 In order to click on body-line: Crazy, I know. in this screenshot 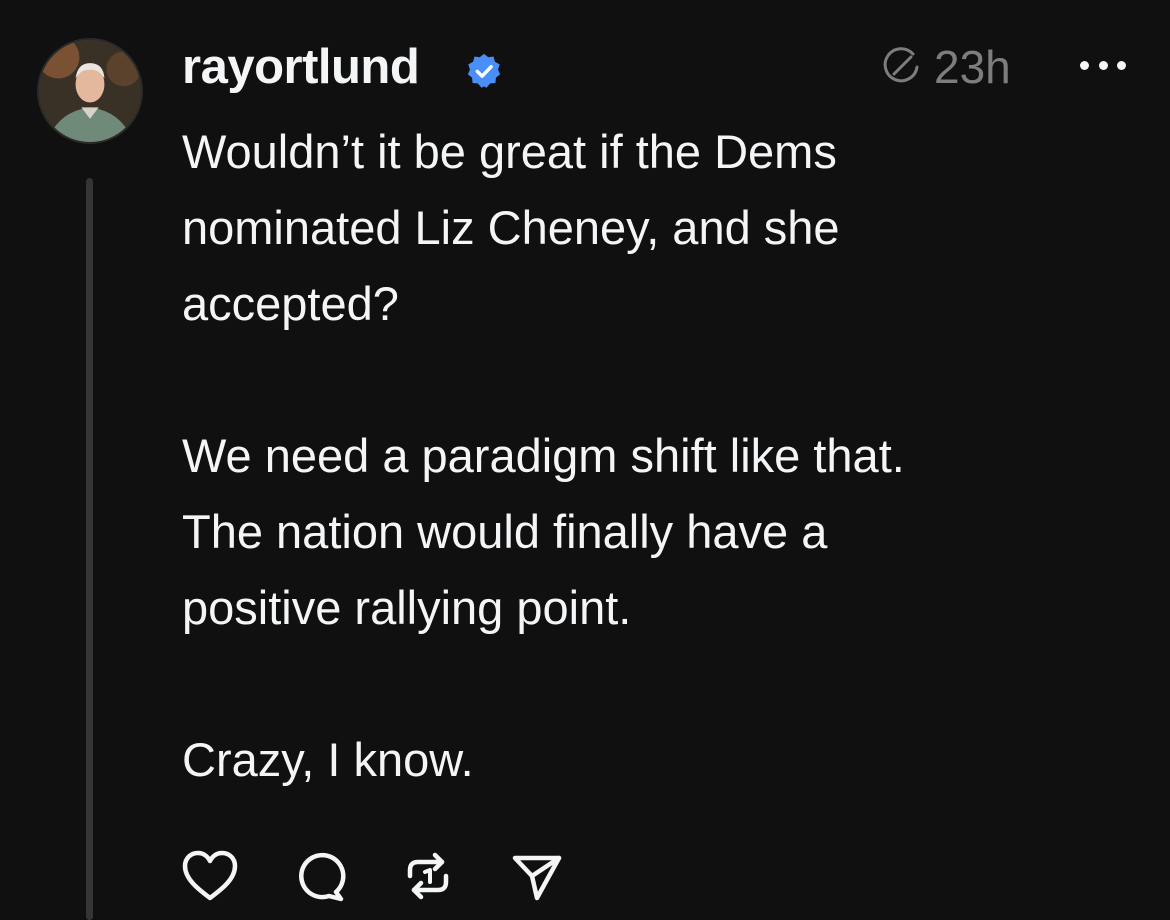, I will do `click(328, 759)`.